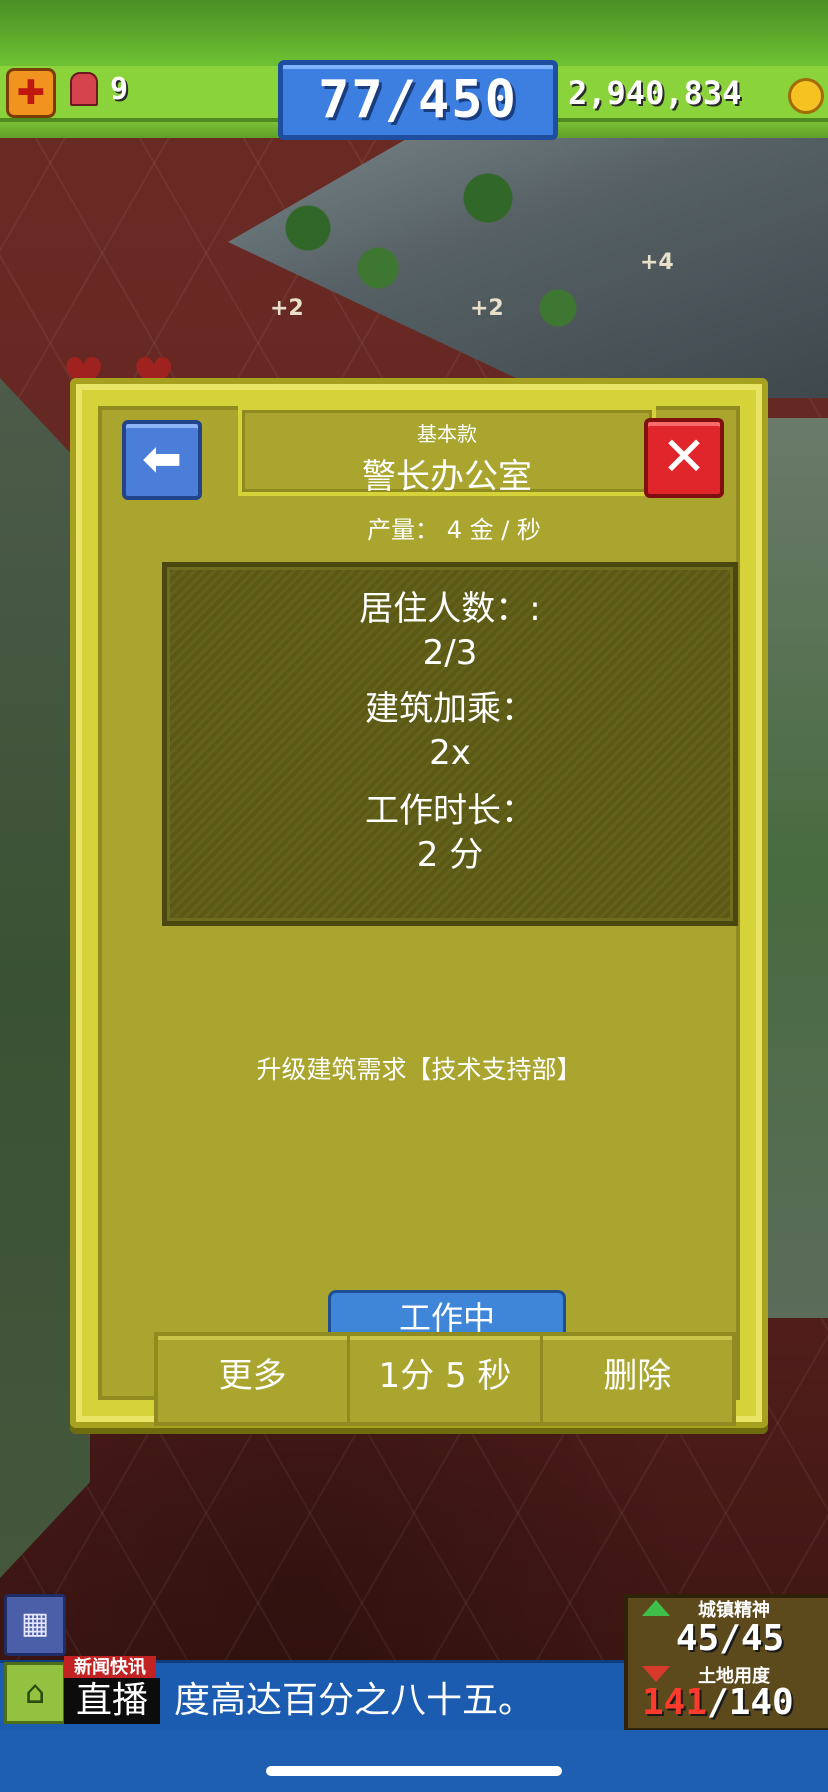 The width and height of the screenshot is (828, 1792). Describe the element at coordinates (447, 451) in the screenshot. I see `title-plate: 基本款 警长办公室` at that location.